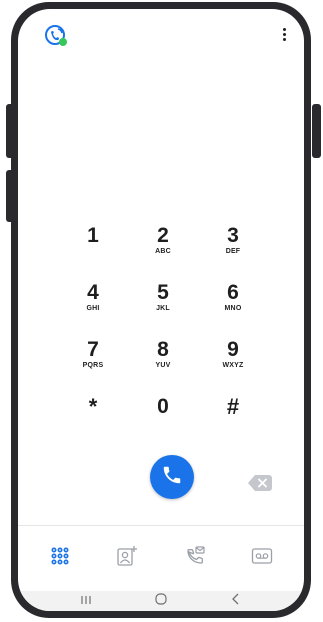  I want to click on more-options-button, so click(284, 34).